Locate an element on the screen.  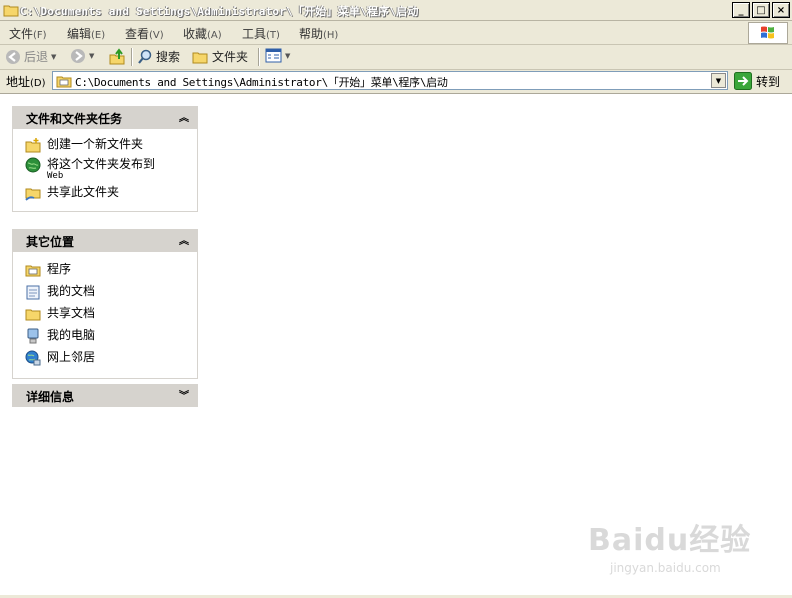
shared-folder-icon is located at coordinates (33, 194).